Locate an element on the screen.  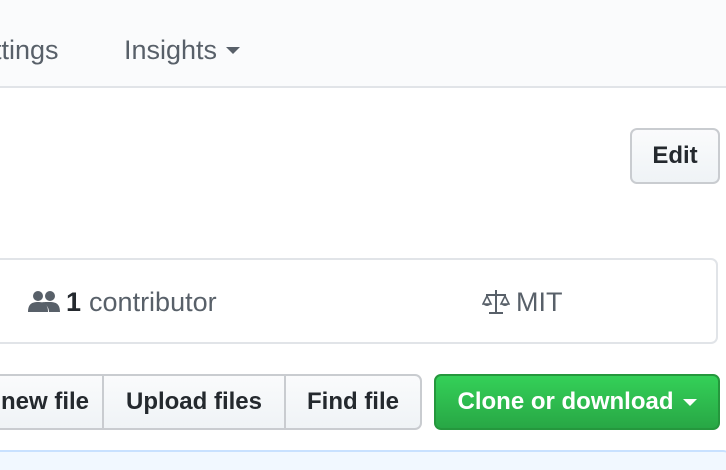
tab-settings-label: ttings is located at coordinates (29, 50).